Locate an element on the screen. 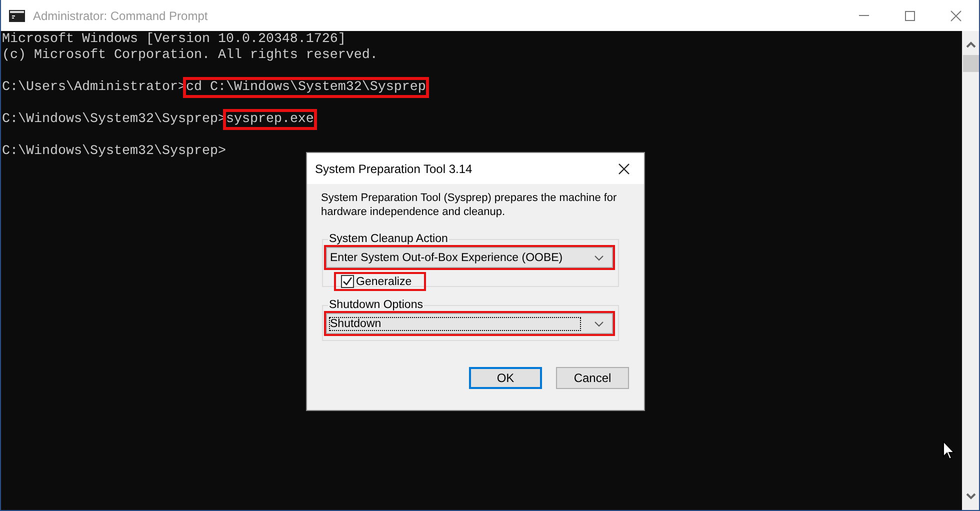  group-label: System Cleanup Action is located at coordinates (388, 239).